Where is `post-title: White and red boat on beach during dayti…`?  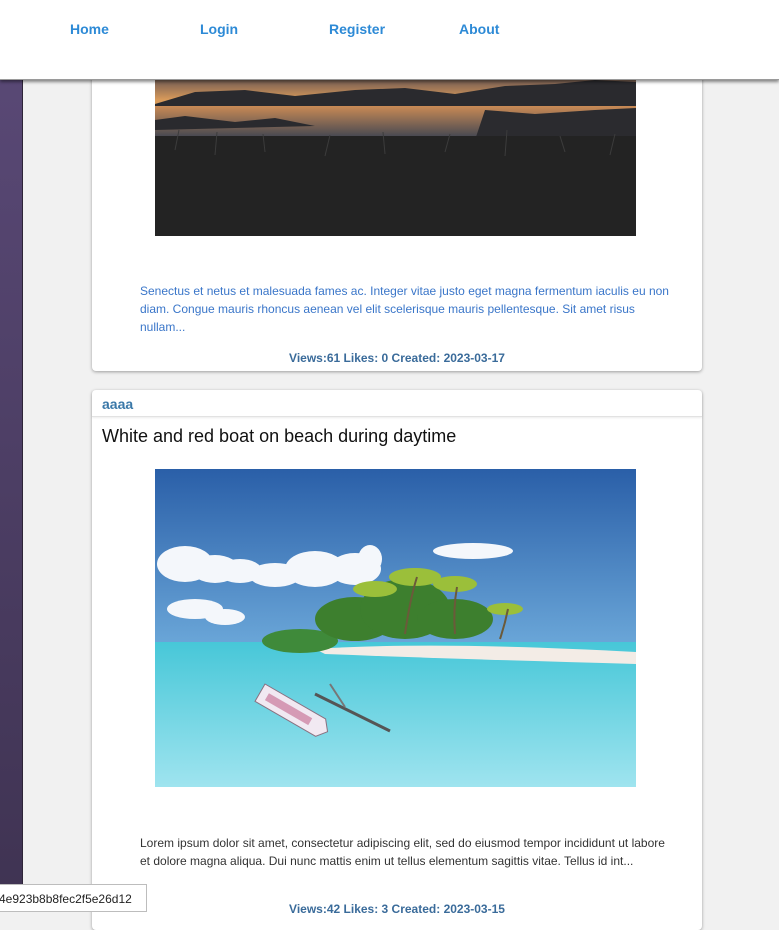
post-title: White and red boat on beach during dayti… is located at coordinates (279, 436).